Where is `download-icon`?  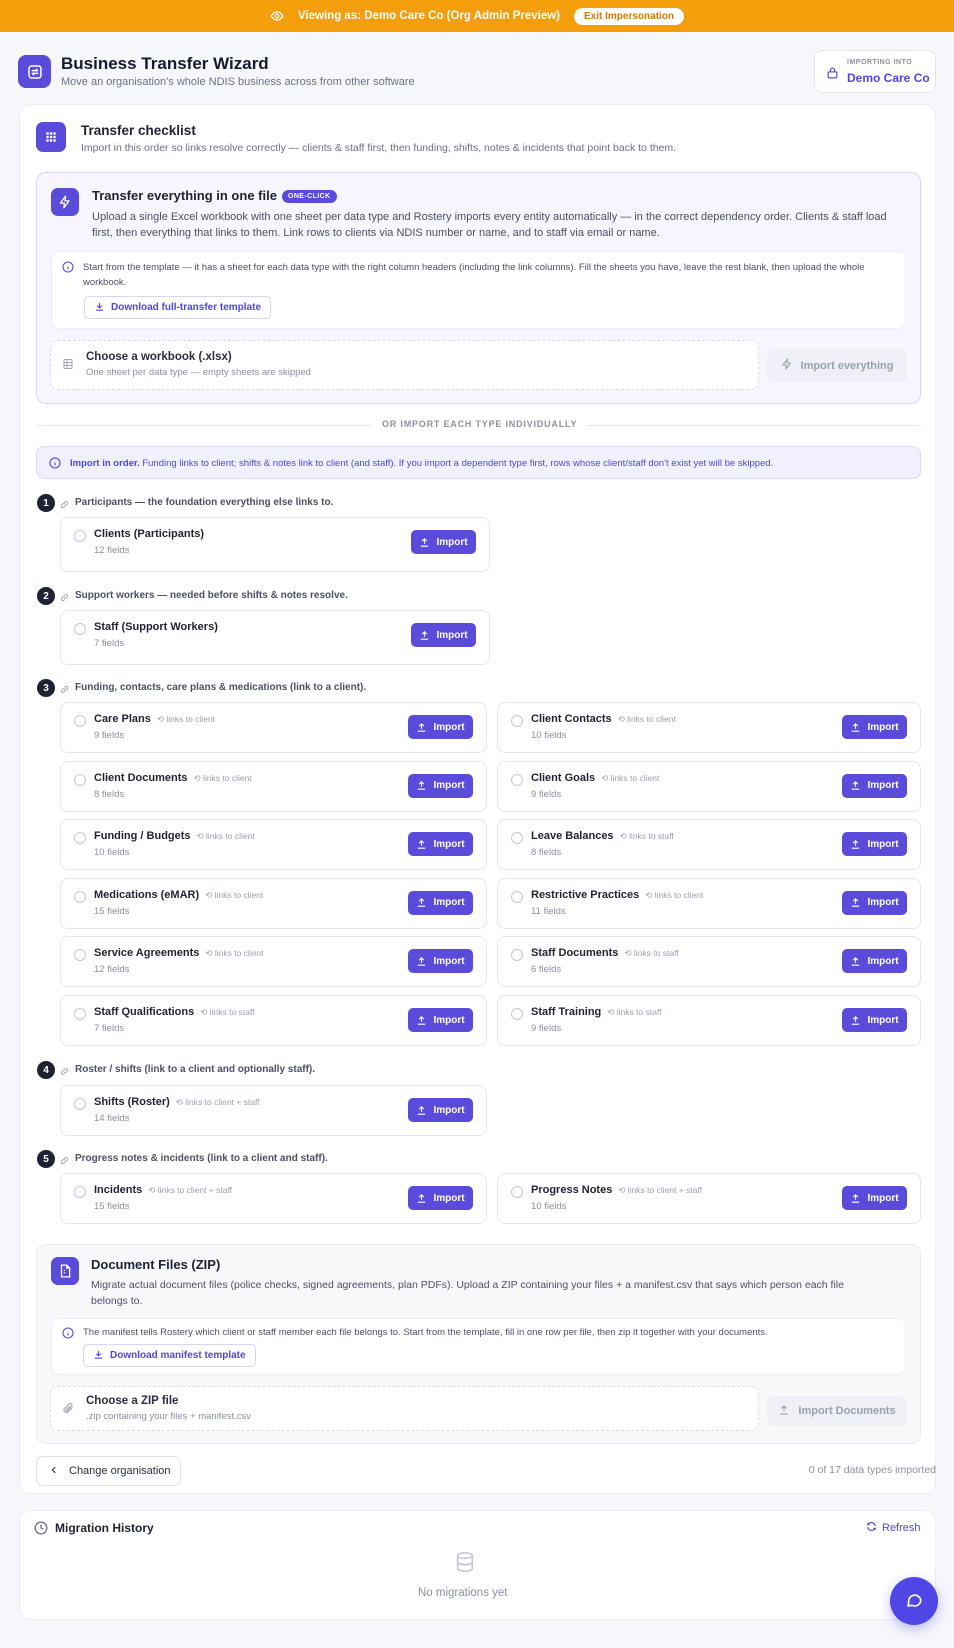 download-icon is located at coordinates (99, 308).